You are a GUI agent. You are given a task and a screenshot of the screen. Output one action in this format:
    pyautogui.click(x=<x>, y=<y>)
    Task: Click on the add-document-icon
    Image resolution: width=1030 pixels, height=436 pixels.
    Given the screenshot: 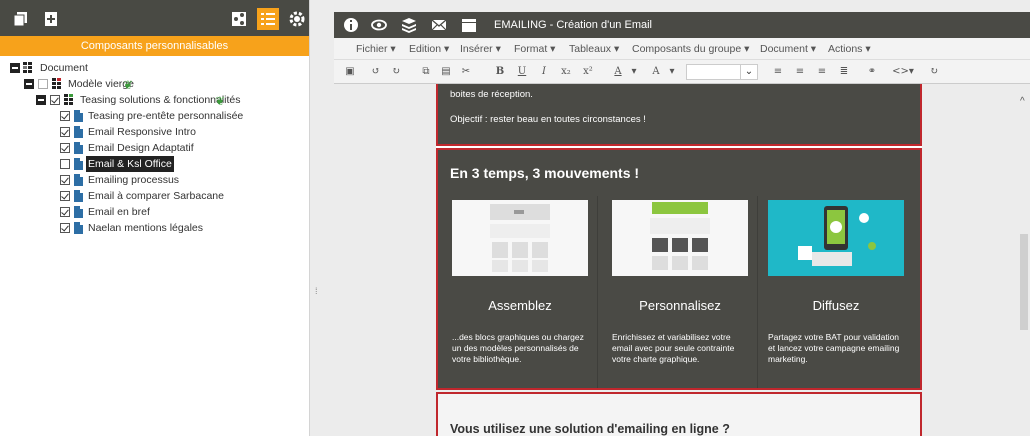 What is the action you would take?
    pyautogui.click(x=51, y=19)
    